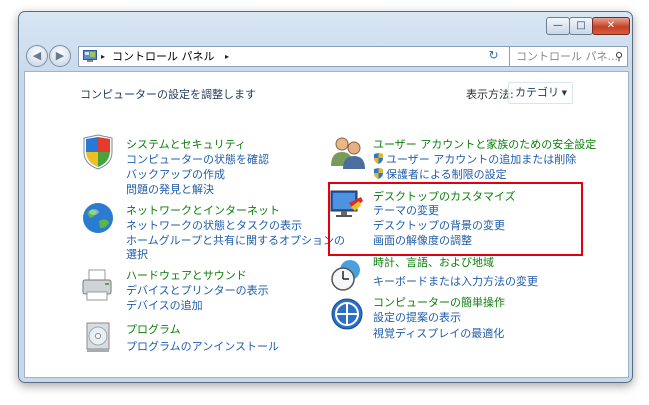 This screenshot has width=649, height=405. What do you see at coordinates (439, 302) in the screenshot?
I see `category-title-ease-of-access: コンピューターの簡単操作` at bounding box center [439, 302].